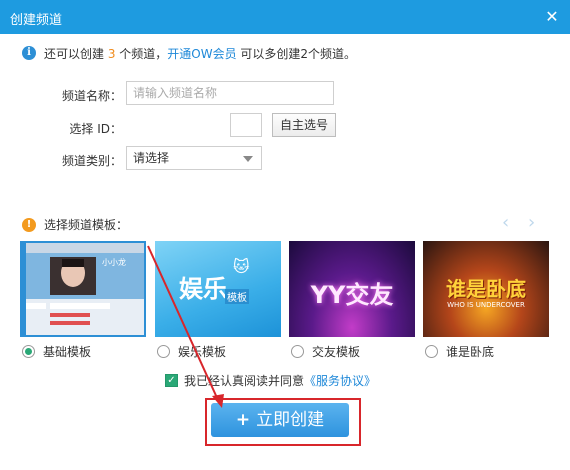  I want to click on info-icon: i, so click(29, 53).